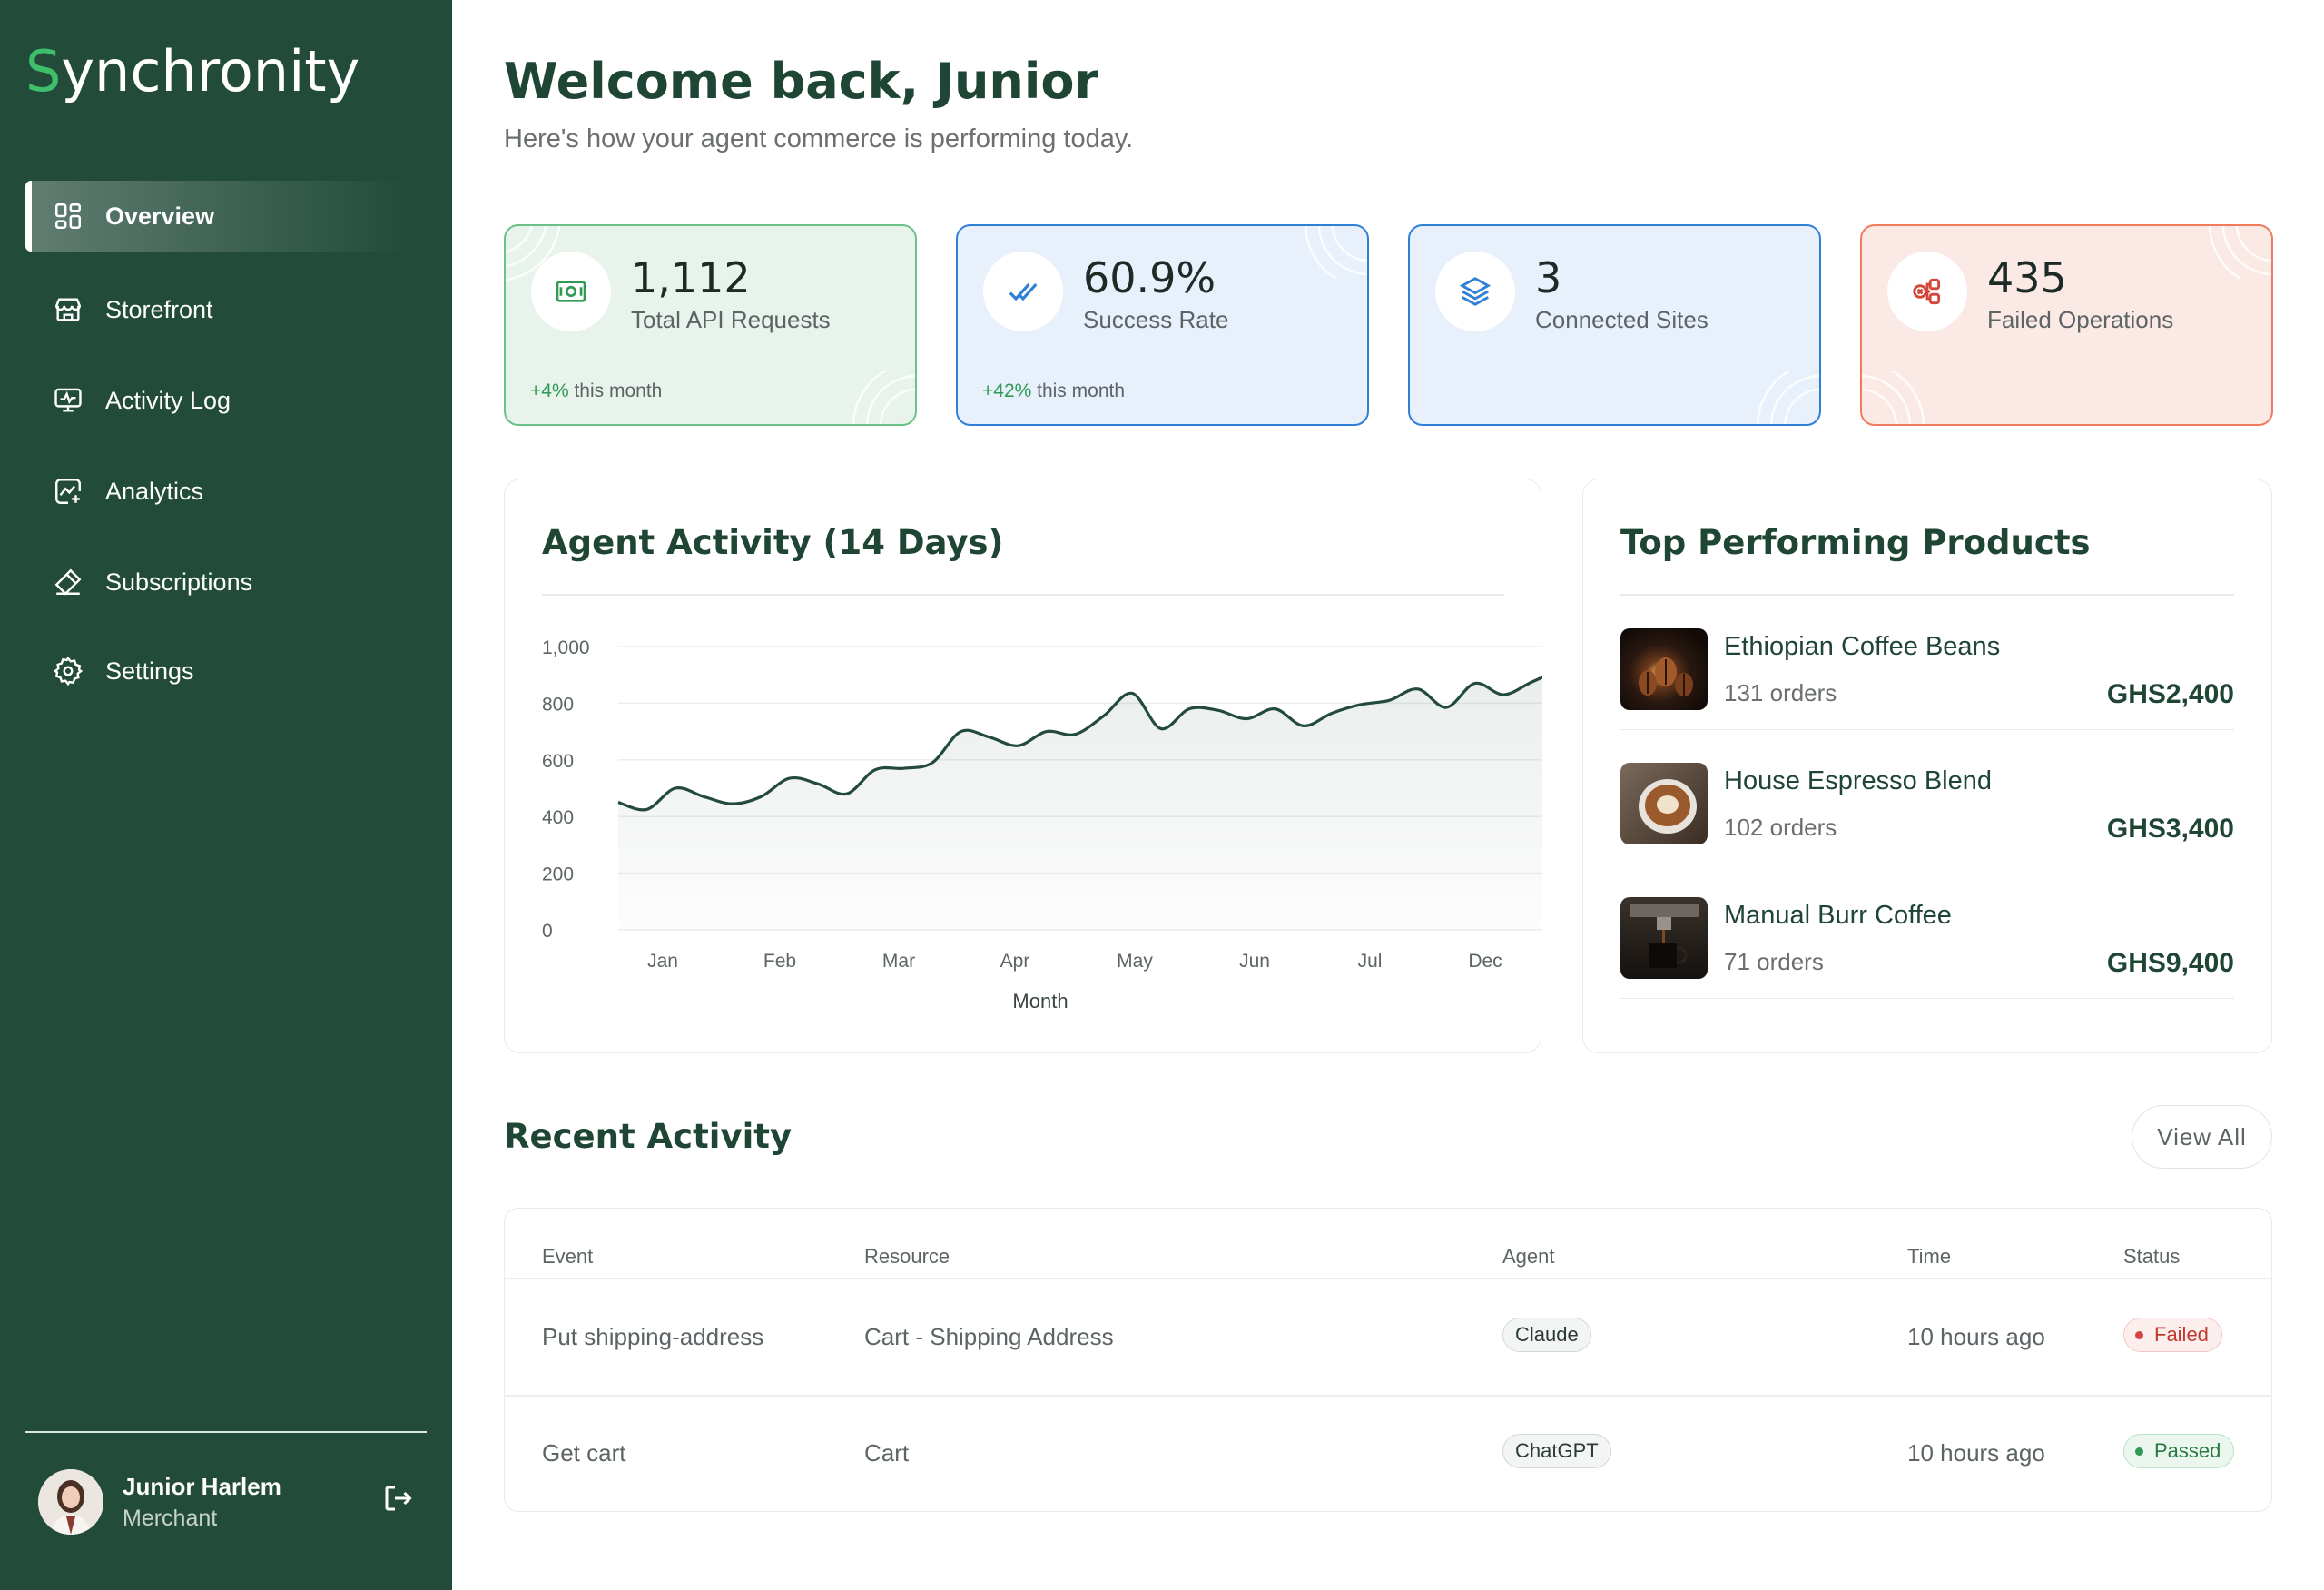 The height and width of the screenshot is (1590, 2324). I want to click on stat-label: Connected Sites, so click(1622, 319).